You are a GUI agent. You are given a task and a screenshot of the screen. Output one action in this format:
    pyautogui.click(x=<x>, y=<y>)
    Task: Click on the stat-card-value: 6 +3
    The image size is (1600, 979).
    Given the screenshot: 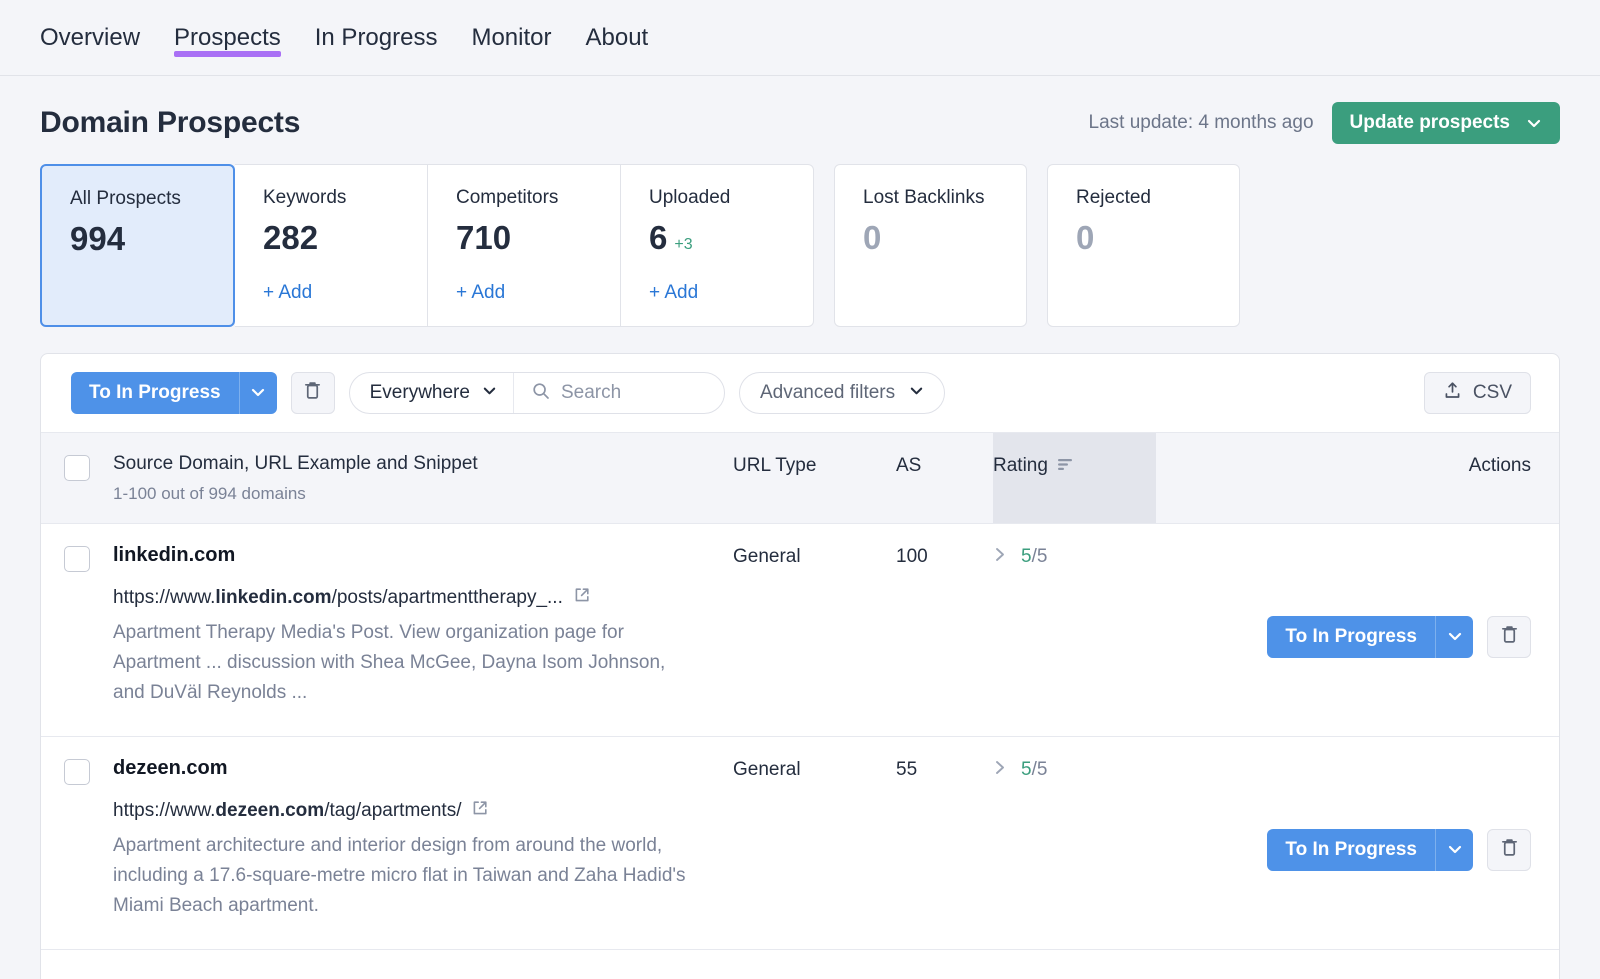 What is the action you would take?
    pyautogui.click(x=719, y=238)
    